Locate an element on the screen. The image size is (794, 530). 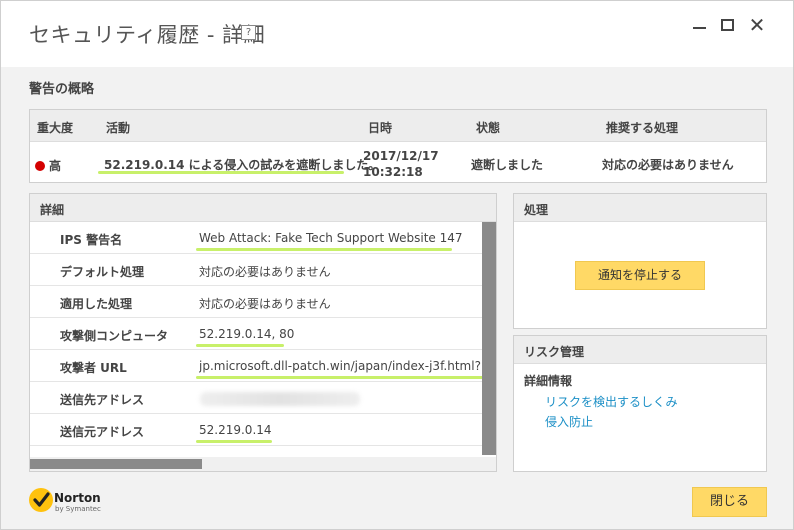
title-bar: セキュリティ履歴 - 詳細 ? ✕ is located at coordinates (397, 34).